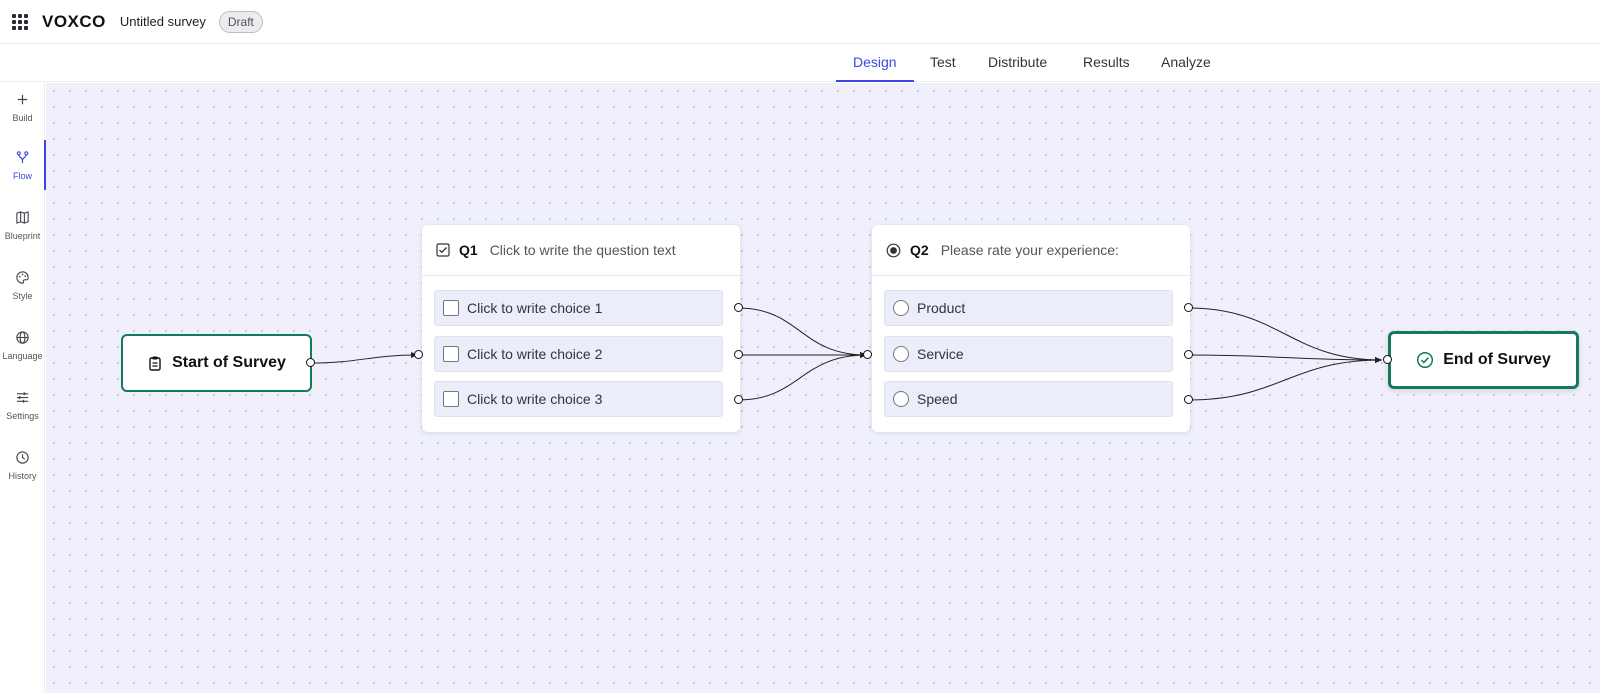  Describe the element at coordinates (937, 399) in the screenshot. I see `choice-label: Speed` at that location.